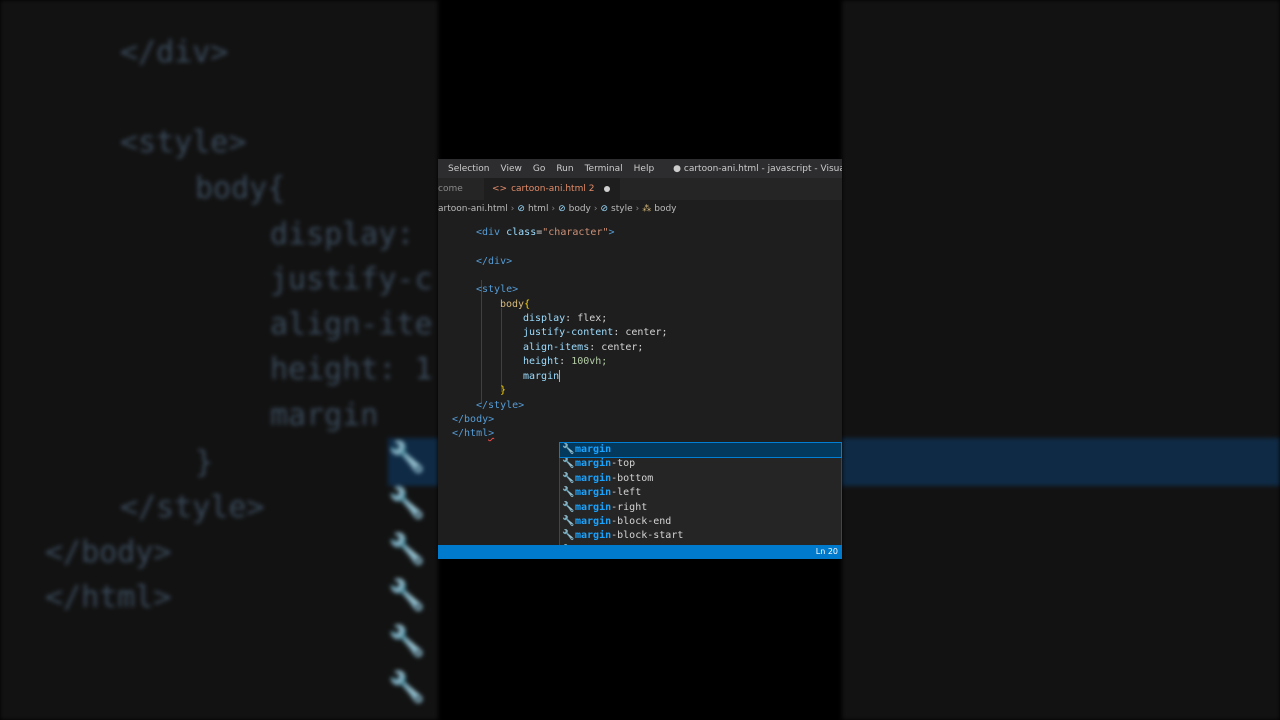  I want to click on tab-bar: come <> cartoon-ani.html 2, so click(640, 189).